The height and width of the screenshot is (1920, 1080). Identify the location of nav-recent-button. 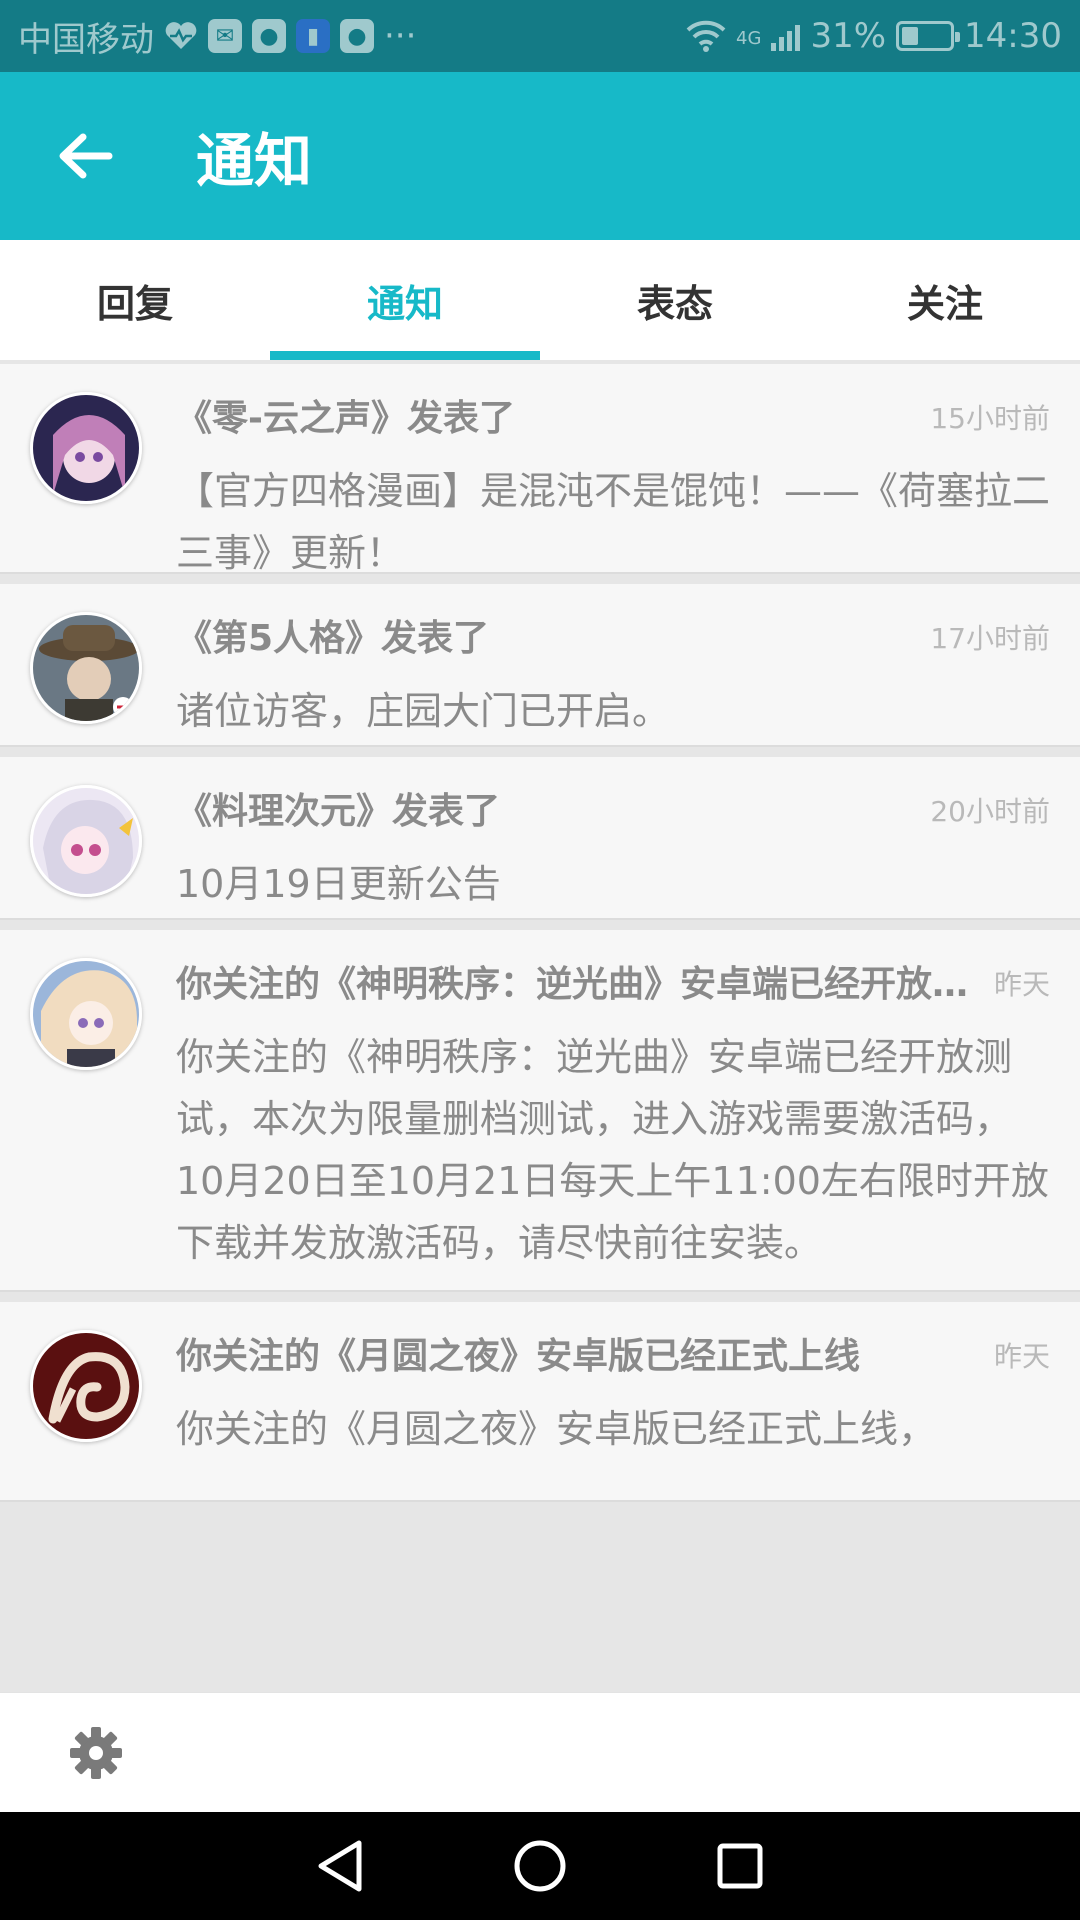
(740, 1866).